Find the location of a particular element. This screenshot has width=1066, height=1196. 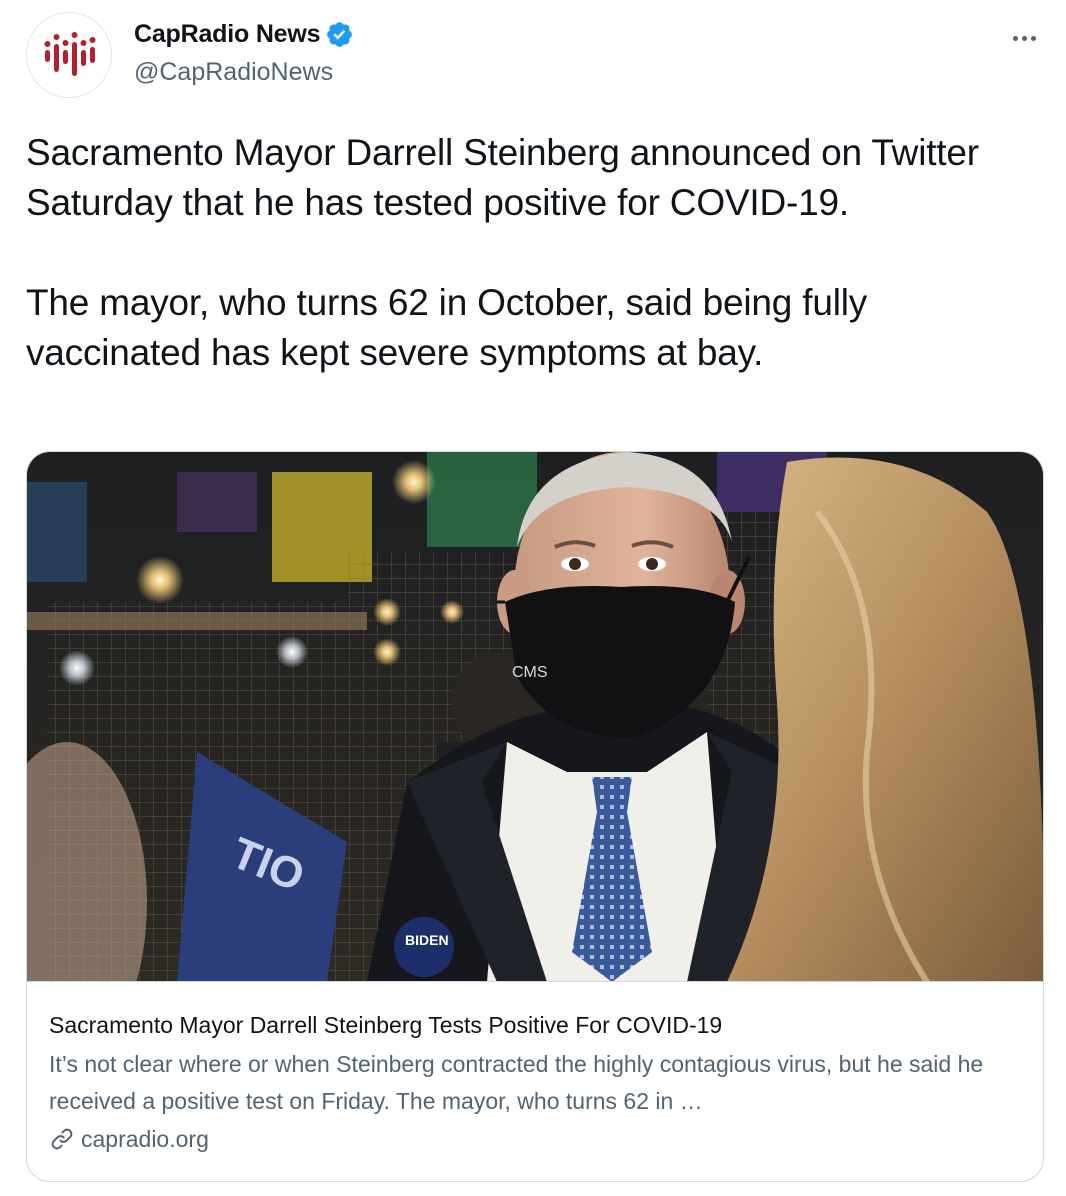

svg-text: CMS is located at coordinates (530, 672).